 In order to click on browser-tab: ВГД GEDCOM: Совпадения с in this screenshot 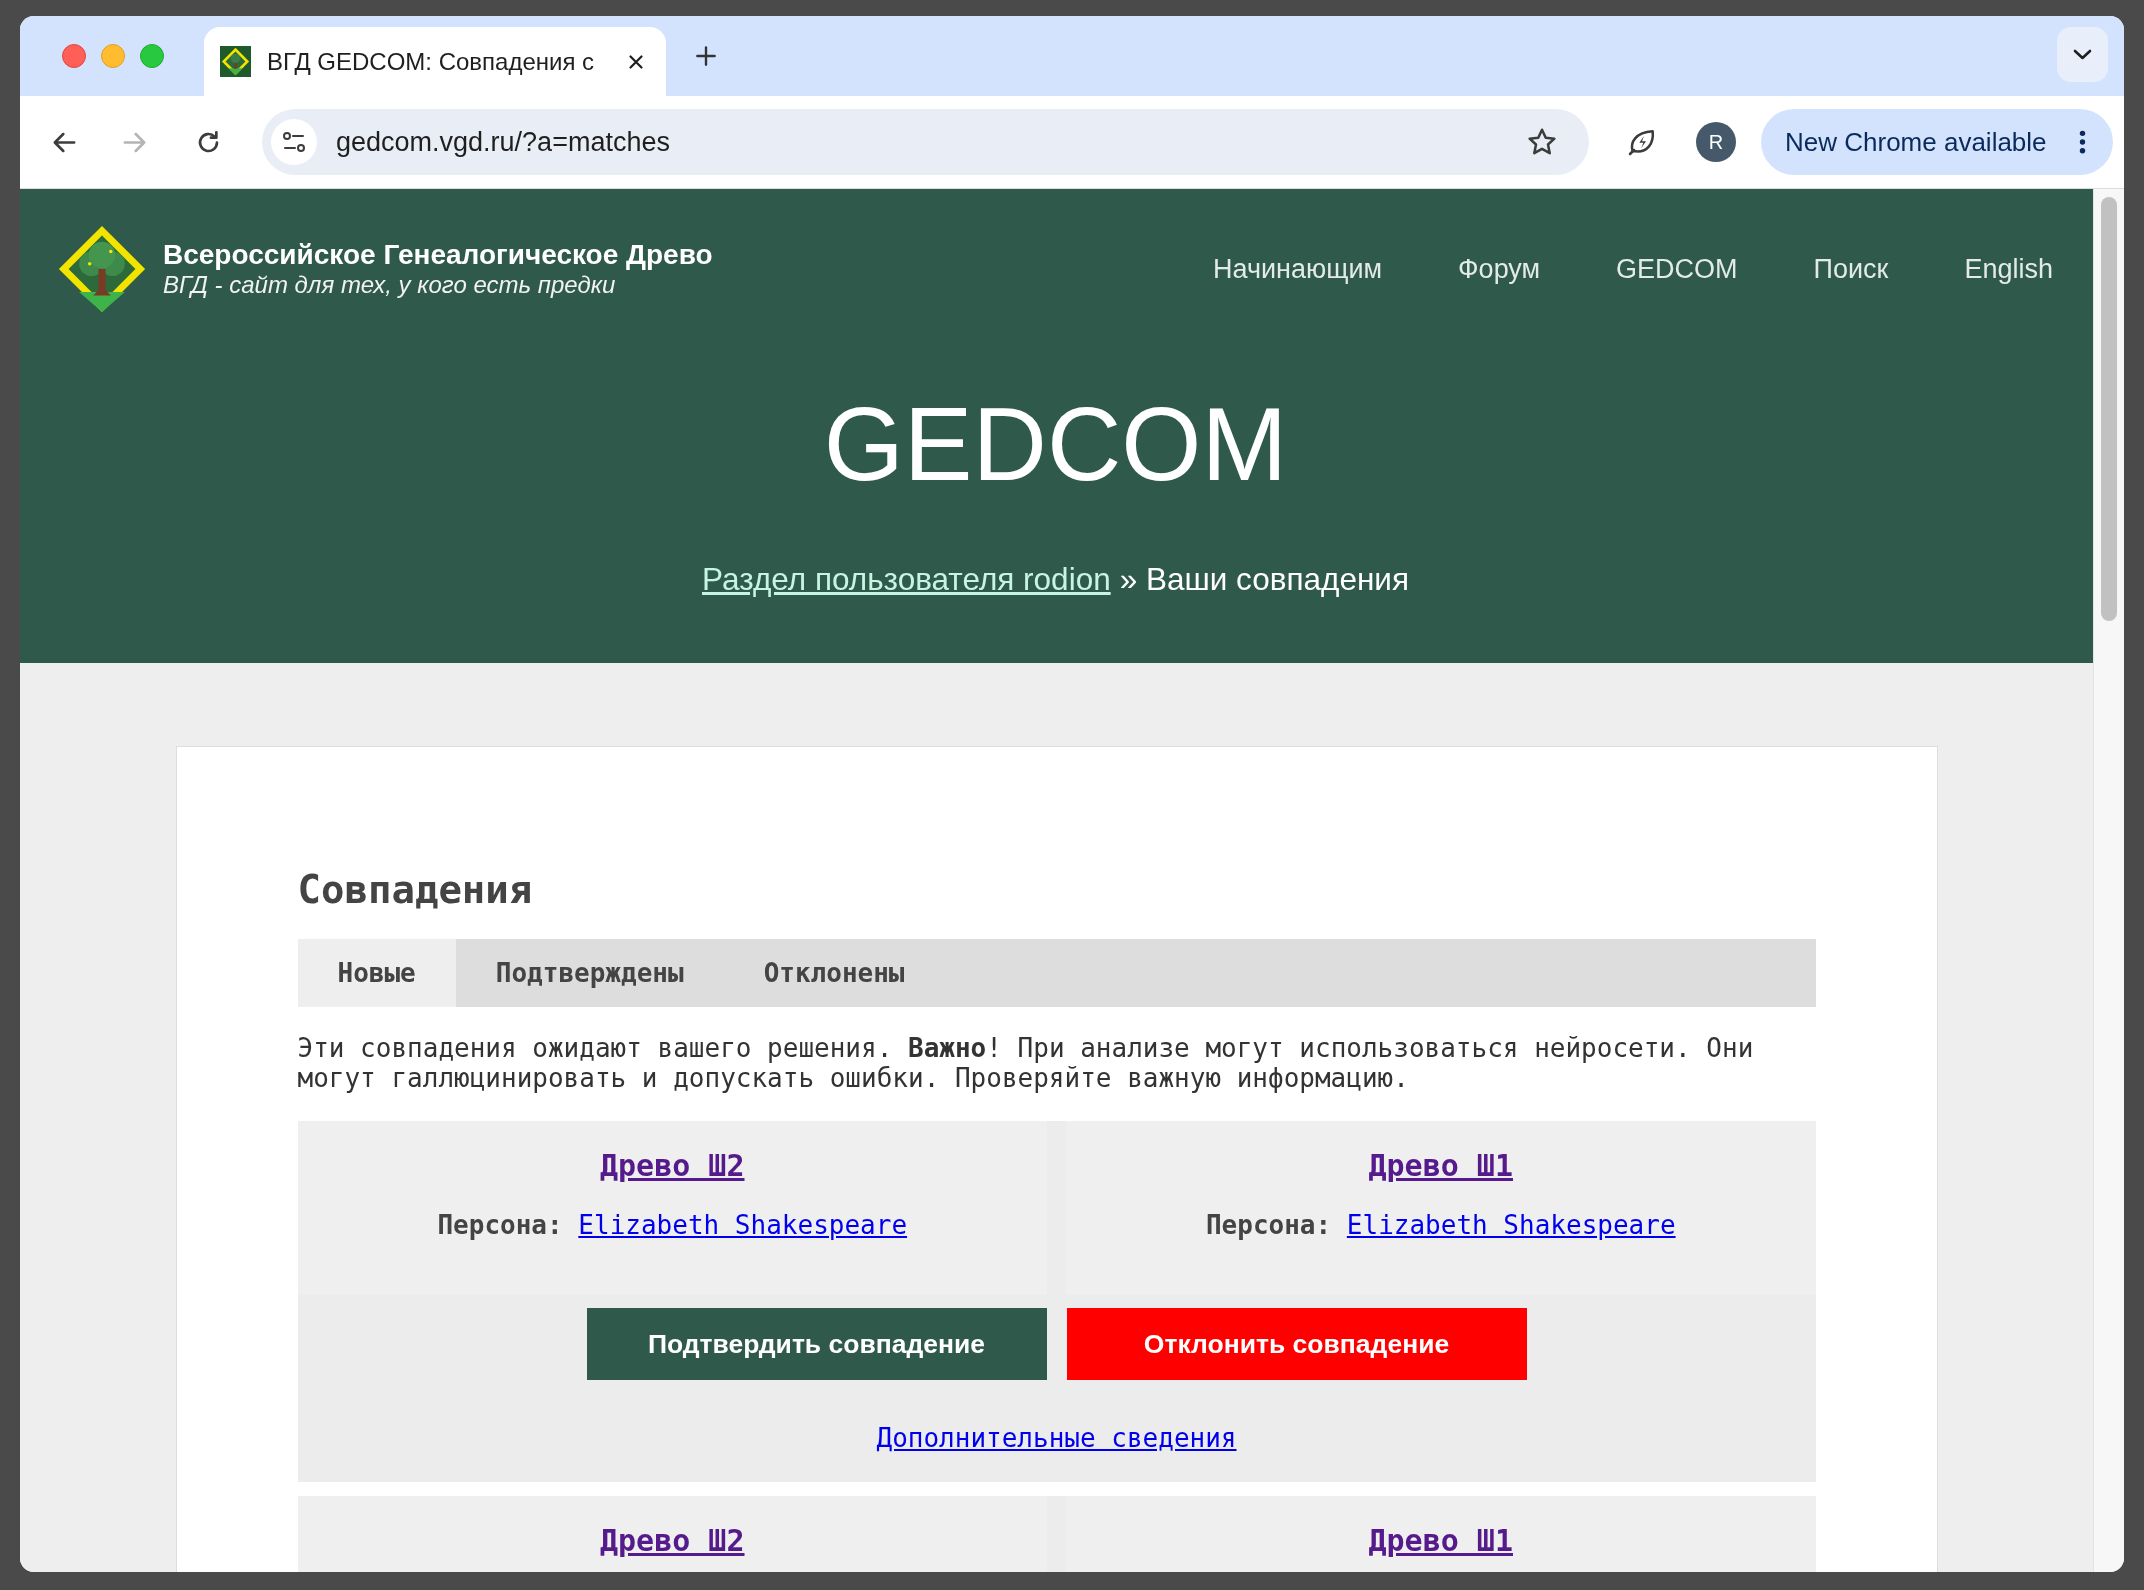, I will do `click(435, 61)`.